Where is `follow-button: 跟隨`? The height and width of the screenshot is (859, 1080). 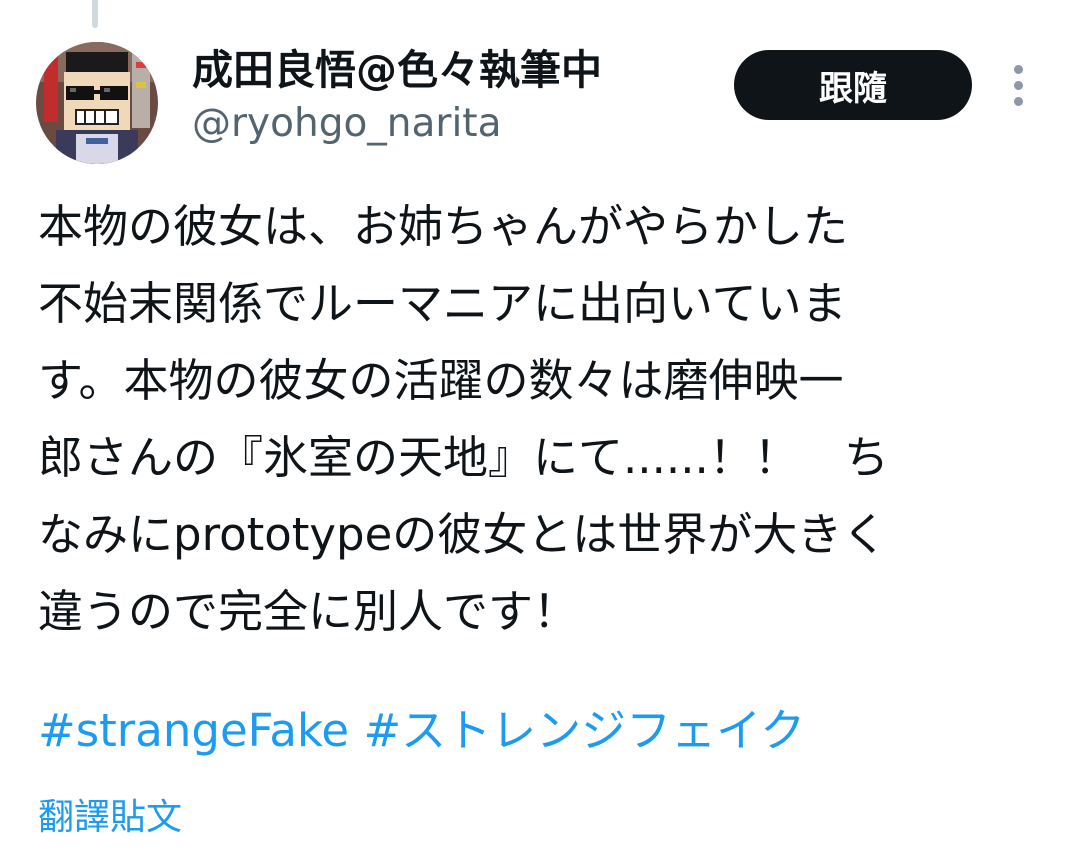 follow-button: 跟隨 is located at coordinates (853, 85).